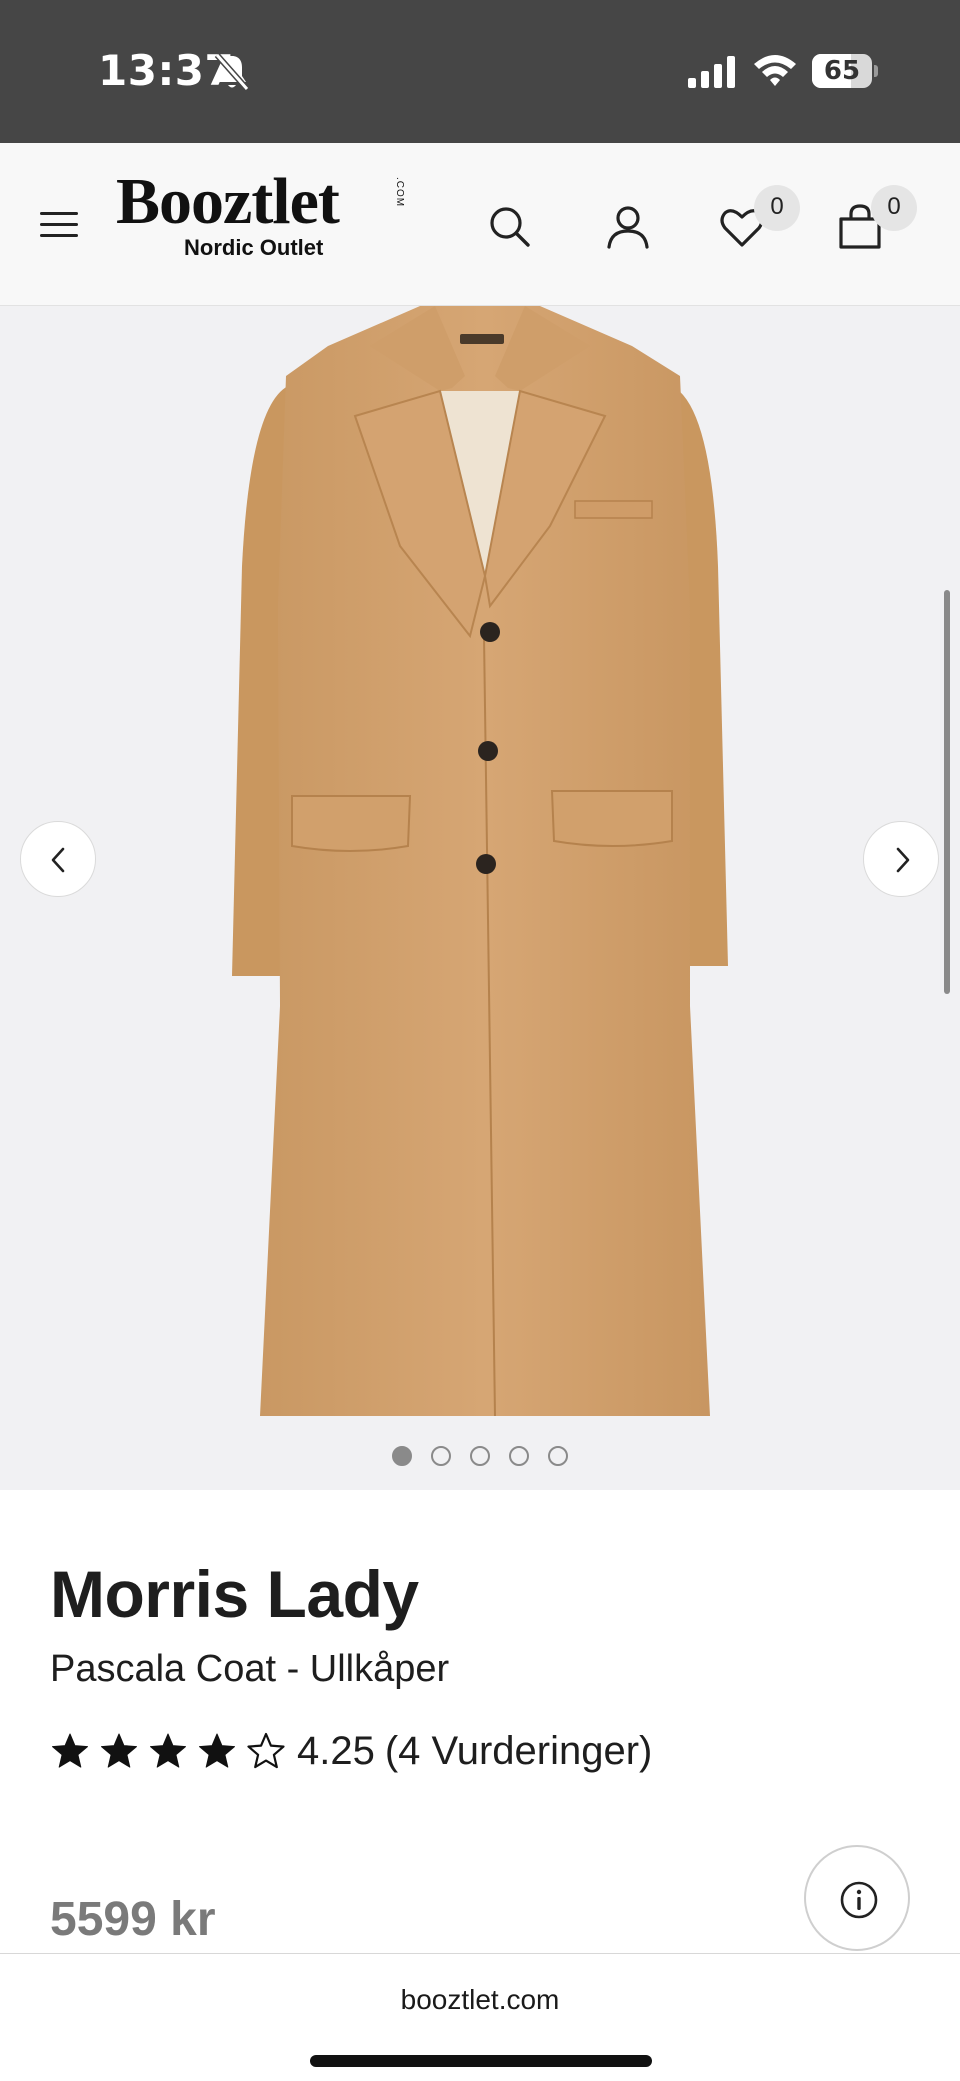  I want to click on product-brand: Morris Lady, so click(234, 1594).